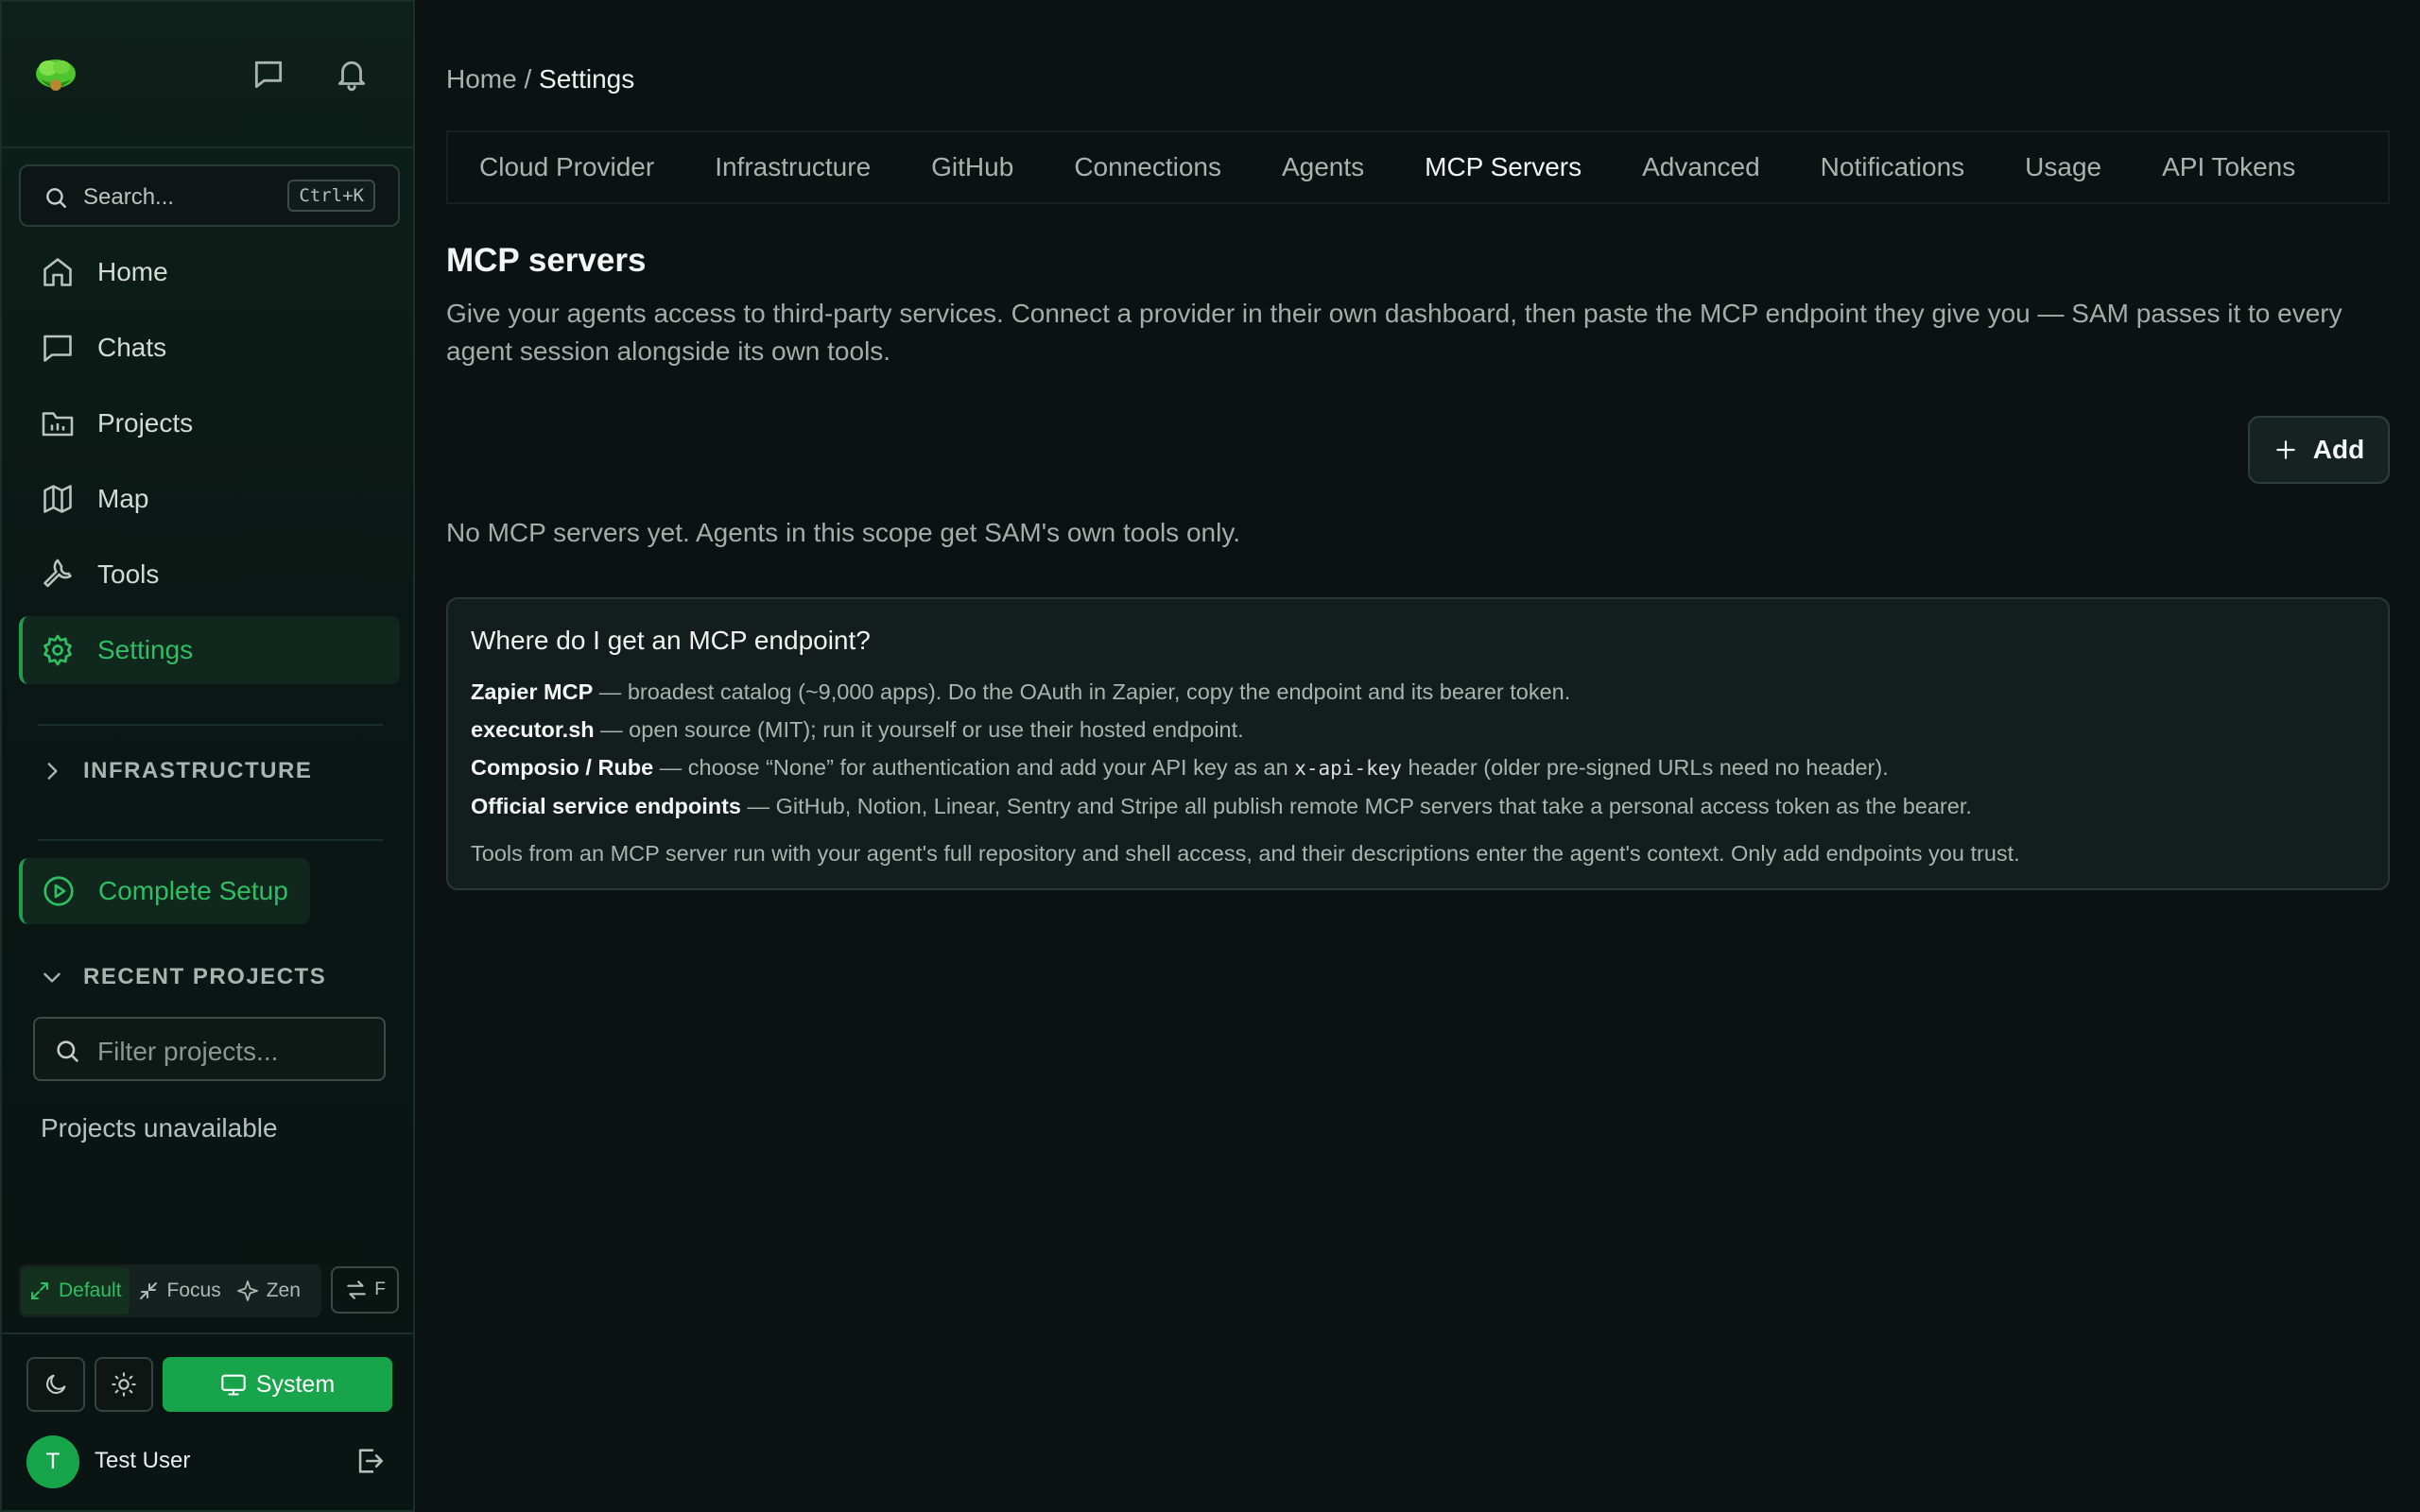  Describe the element at coordinates (2063, 167) in the screenshot. I see `tab-usage: Usage` at that location.